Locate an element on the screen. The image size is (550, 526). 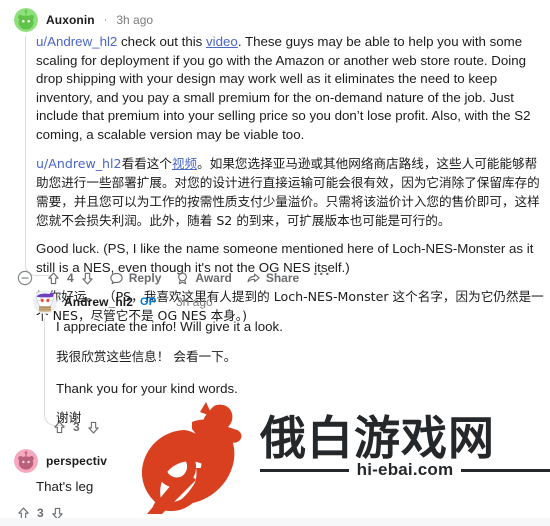
watermark-rule-right is located at coordinates (505, 470).